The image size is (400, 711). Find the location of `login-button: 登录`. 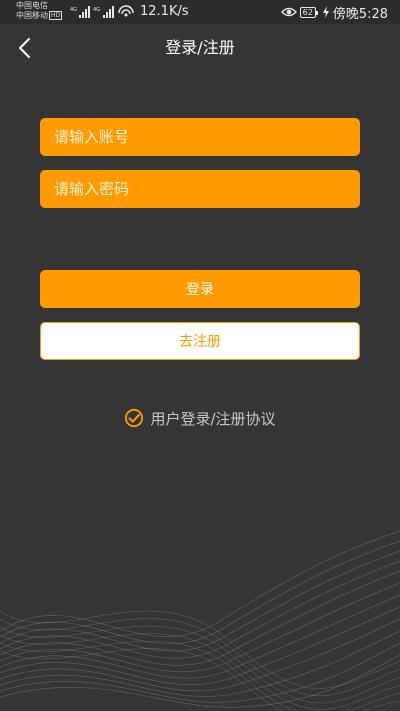

login-button: 登录 is located at coordinates (200, 289).